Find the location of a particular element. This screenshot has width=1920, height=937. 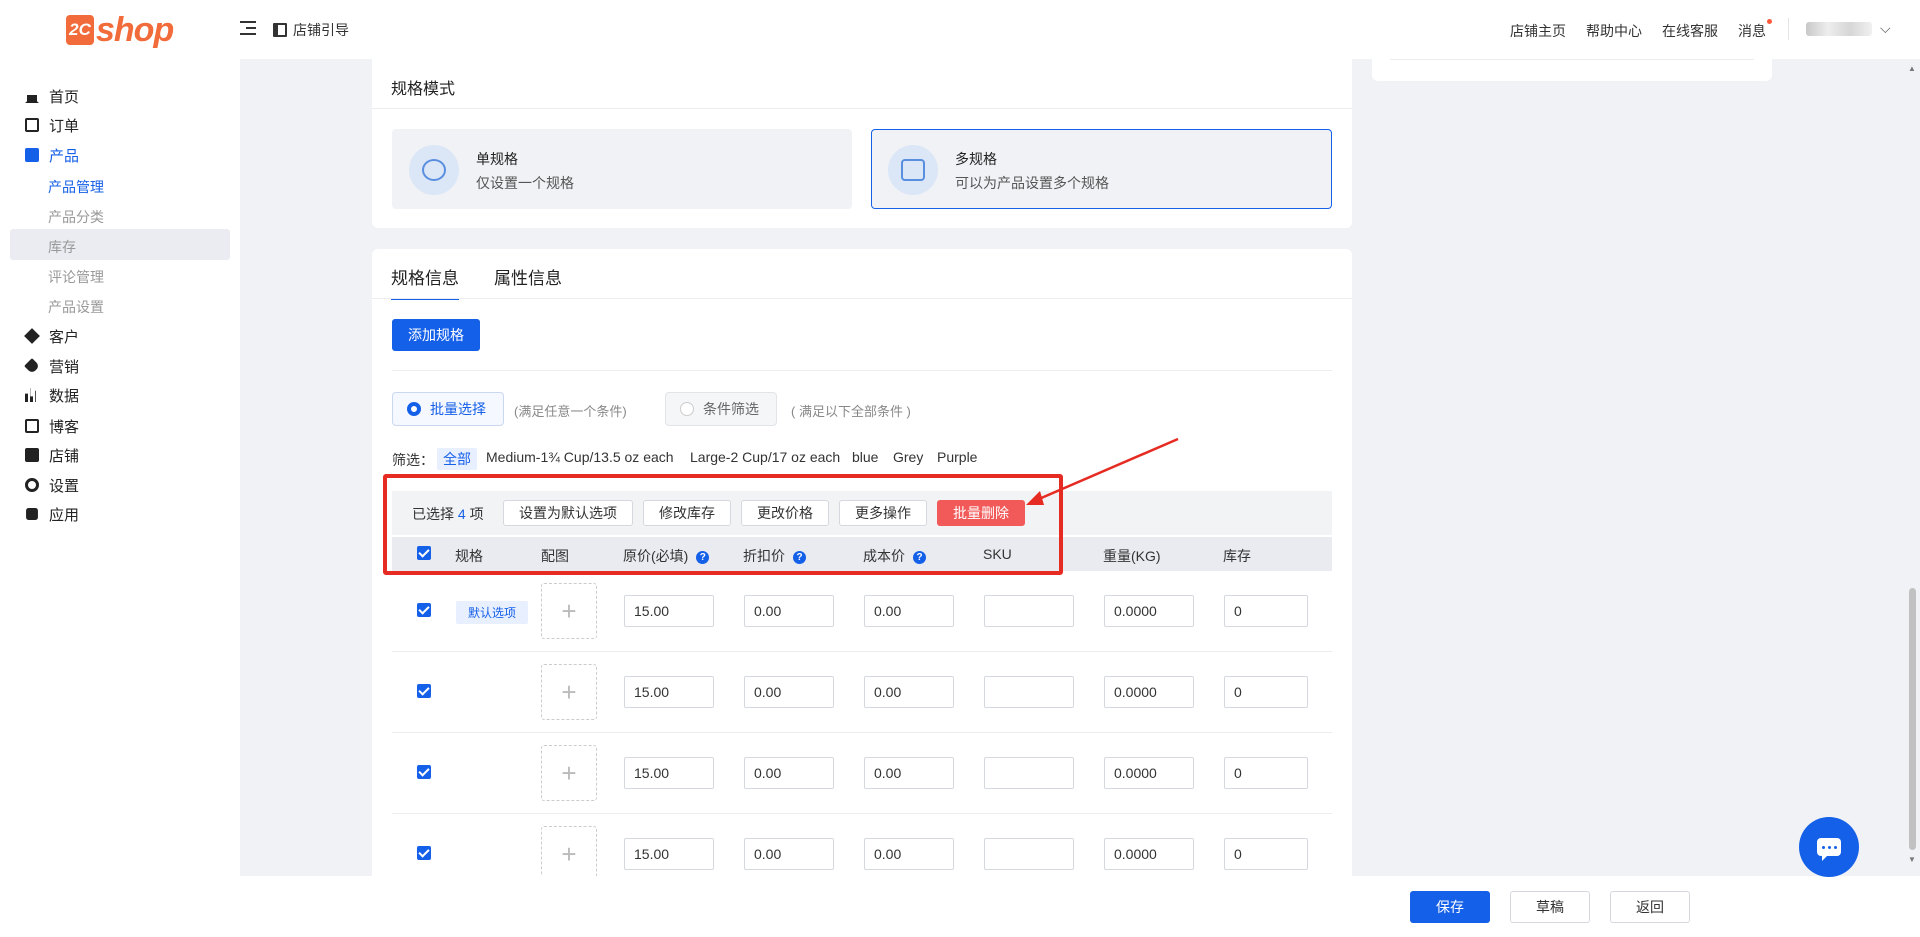

nav-store-home: 店铺主页 is located at coordinates (1538, 31).